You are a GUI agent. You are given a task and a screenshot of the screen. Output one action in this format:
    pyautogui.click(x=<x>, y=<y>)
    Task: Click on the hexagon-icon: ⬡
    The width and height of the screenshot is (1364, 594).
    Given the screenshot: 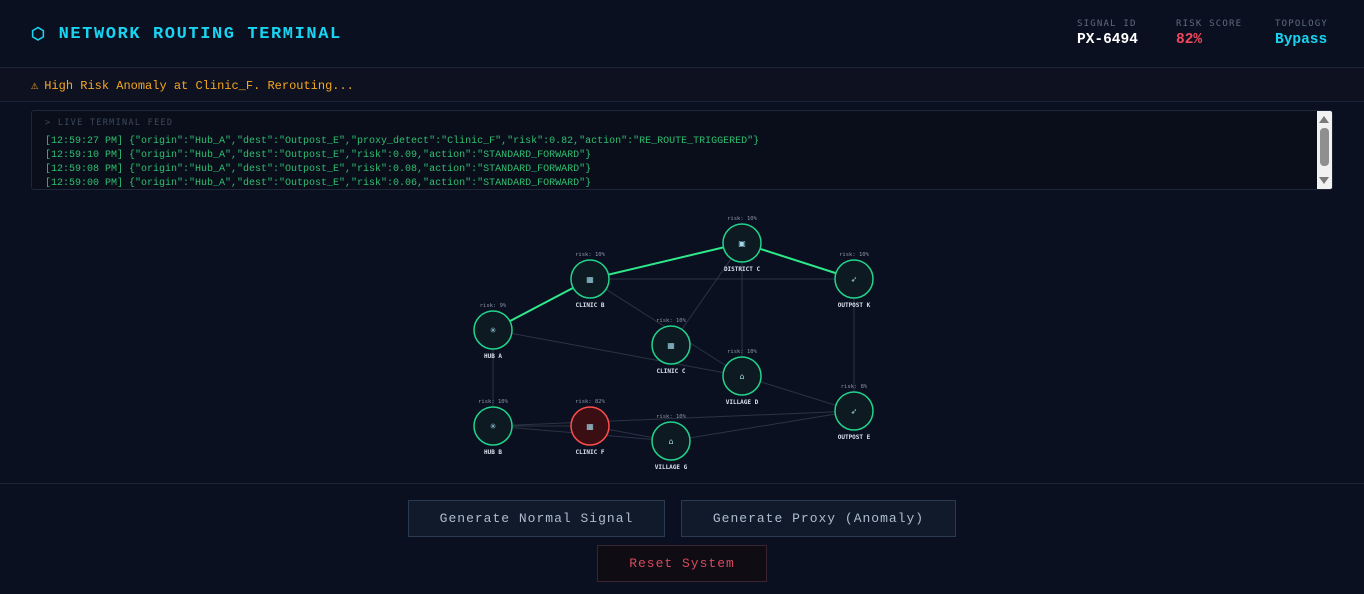 What is the action you would take?
    pyautogui.click(x=39, y=35)
    